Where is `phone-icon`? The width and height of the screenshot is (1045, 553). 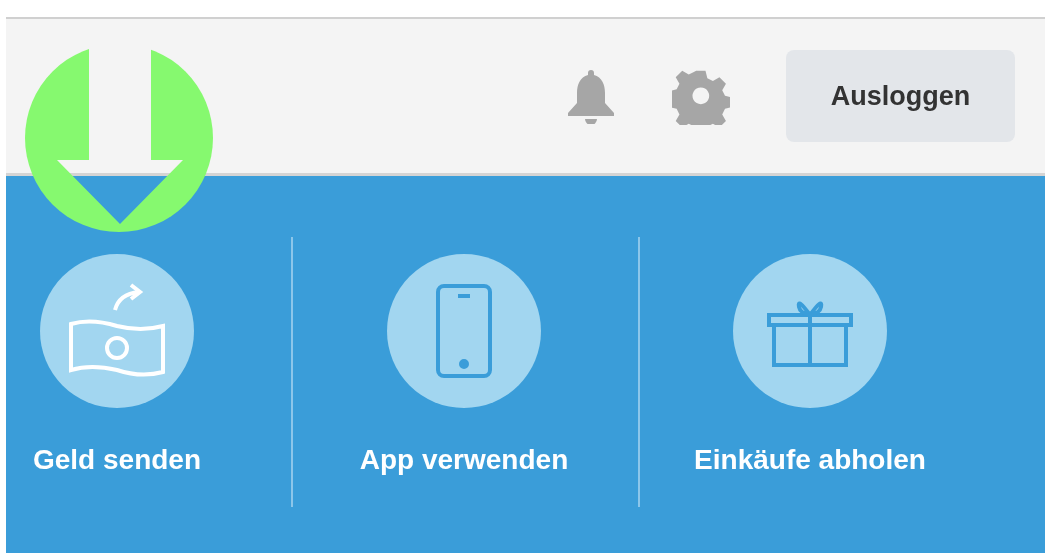
phone-icon is located at coordinates (464, 331).